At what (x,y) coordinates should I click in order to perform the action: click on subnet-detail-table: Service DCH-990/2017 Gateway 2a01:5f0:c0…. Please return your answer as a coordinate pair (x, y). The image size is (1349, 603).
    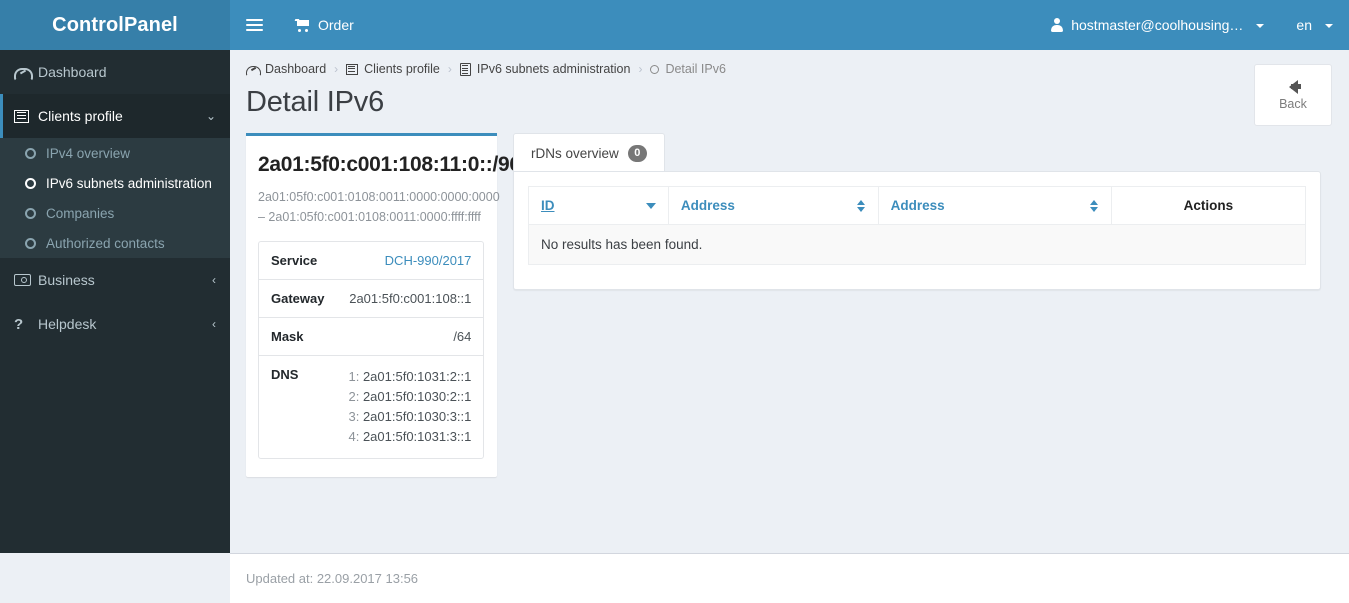
    Looking at the image, I should click on (371, 350).